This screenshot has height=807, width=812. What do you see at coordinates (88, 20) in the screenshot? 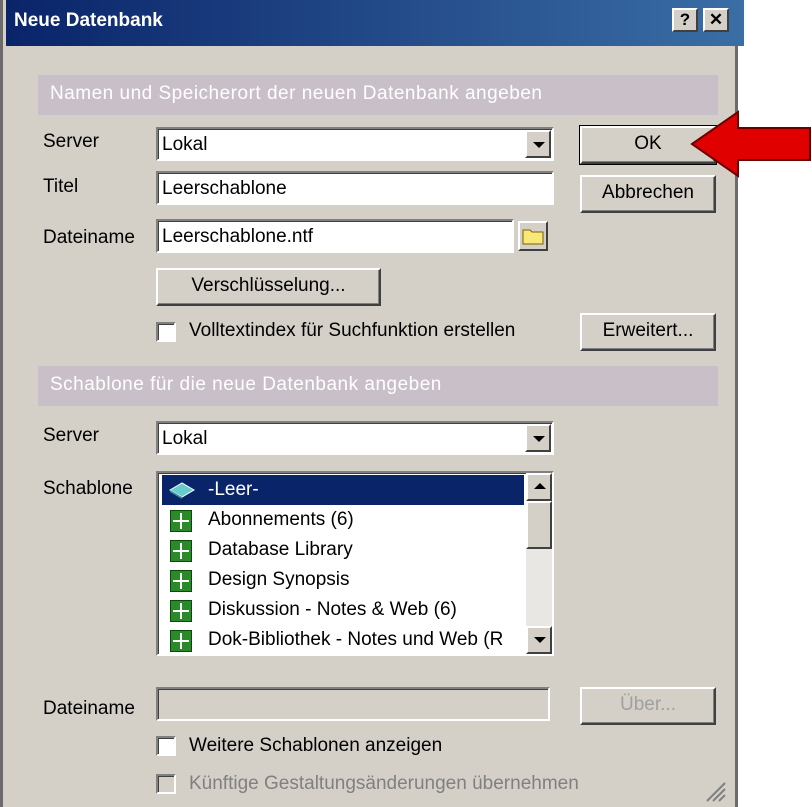
I see `window-title: Neue Datenbank` at bounding box center [88, 20].